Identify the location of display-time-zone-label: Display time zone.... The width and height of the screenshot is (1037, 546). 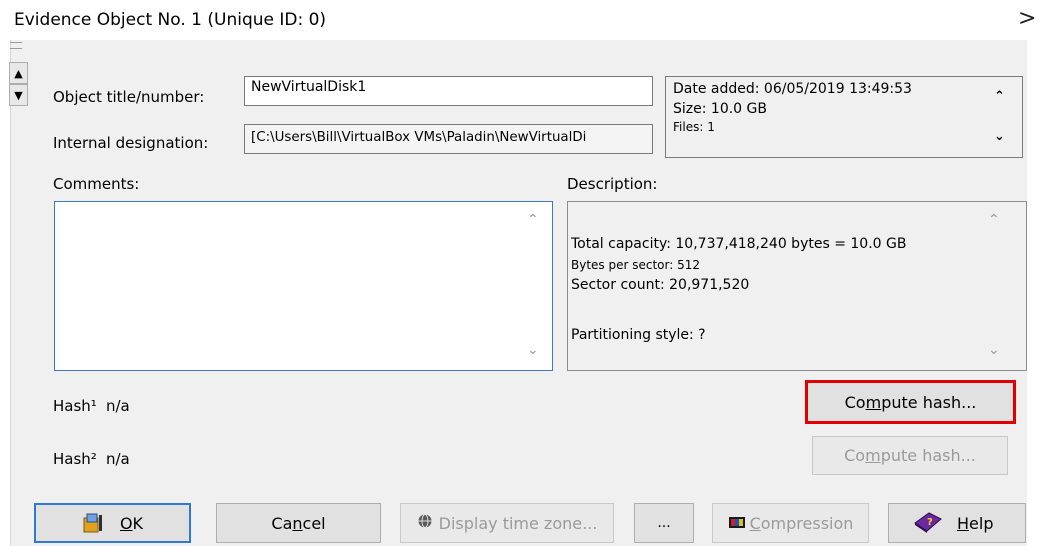
(518, 523).